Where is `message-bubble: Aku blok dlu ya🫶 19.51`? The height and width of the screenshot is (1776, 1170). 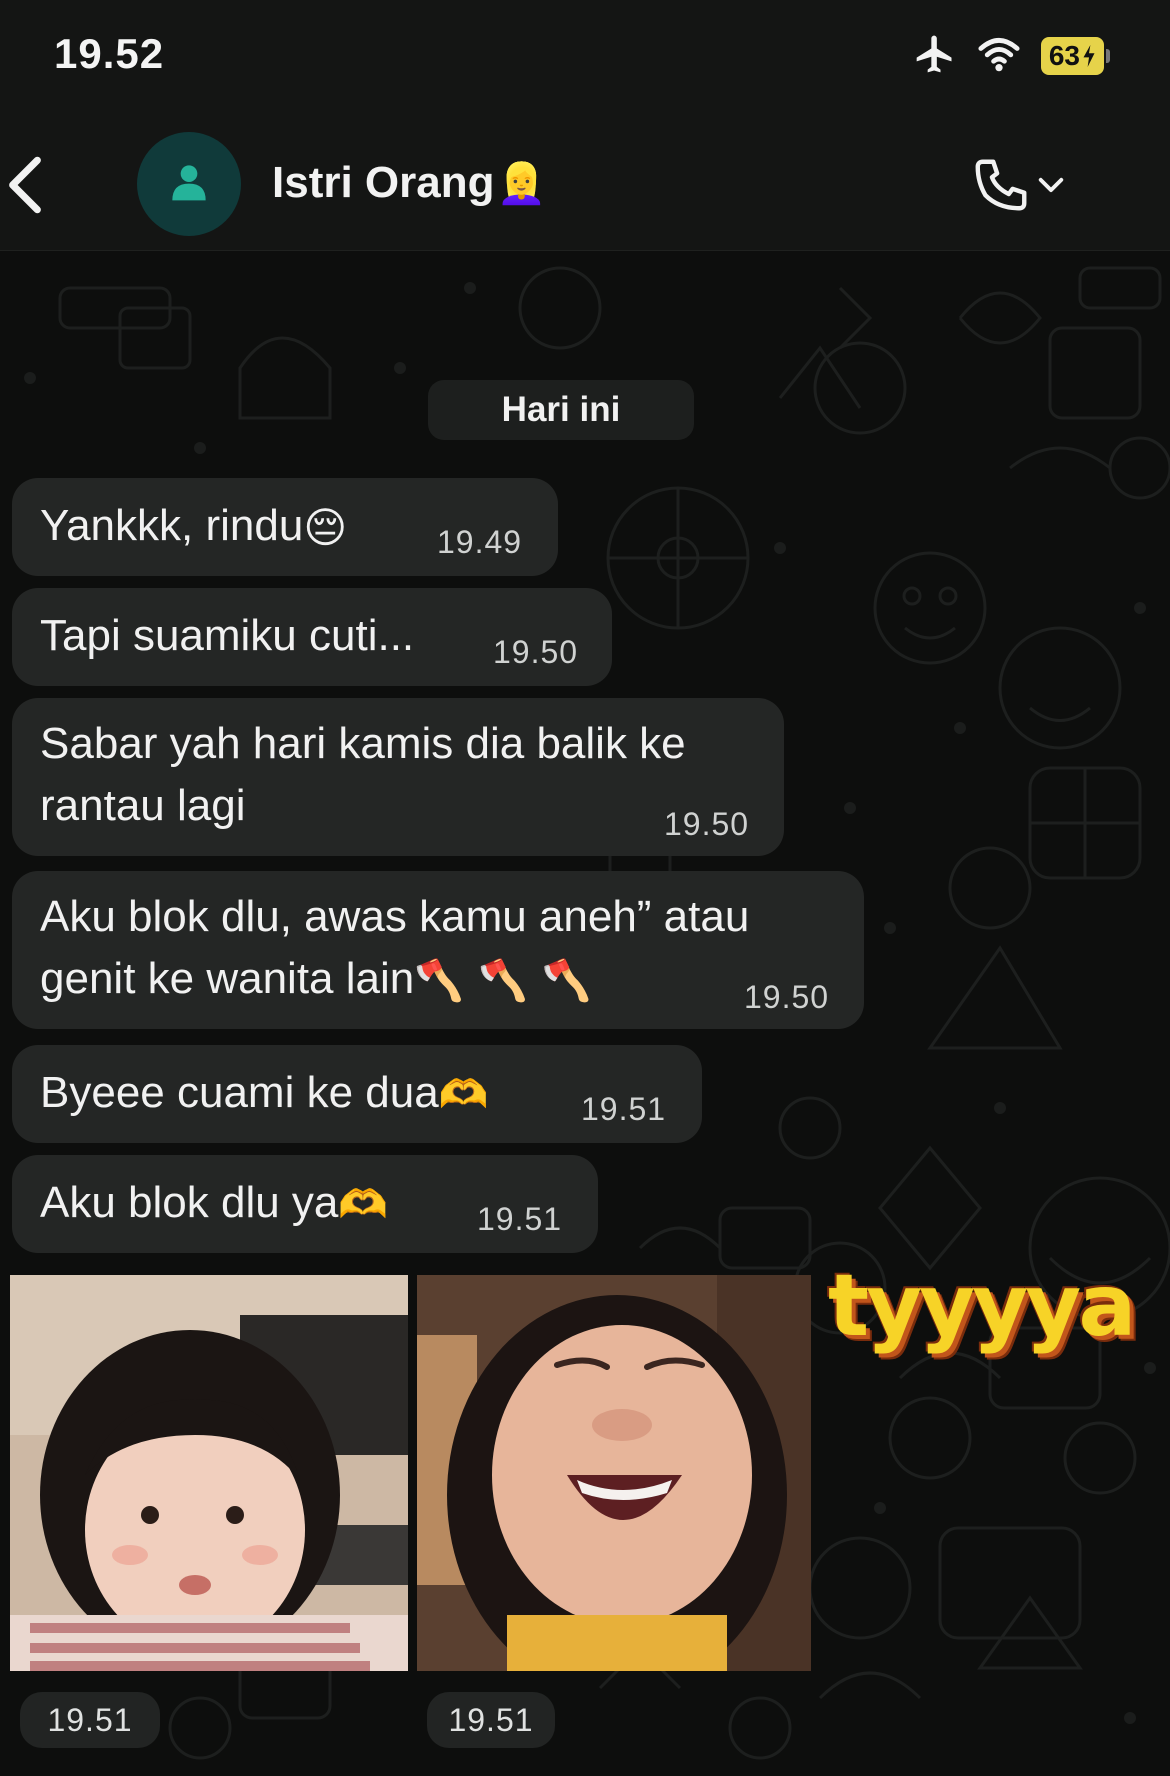
message-bubble: Aku blok dlu ya🫶 19.51 is located at coordinates (305, 1204).